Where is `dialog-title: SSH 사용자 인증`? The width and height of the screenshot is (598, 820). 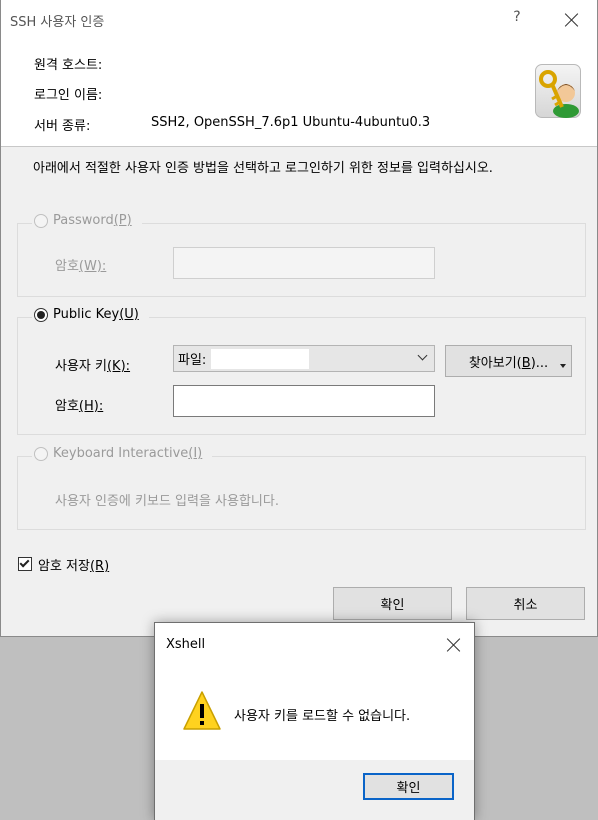 dialog-title: SSH 사용자 인증 is located at coordinates (57, 22).